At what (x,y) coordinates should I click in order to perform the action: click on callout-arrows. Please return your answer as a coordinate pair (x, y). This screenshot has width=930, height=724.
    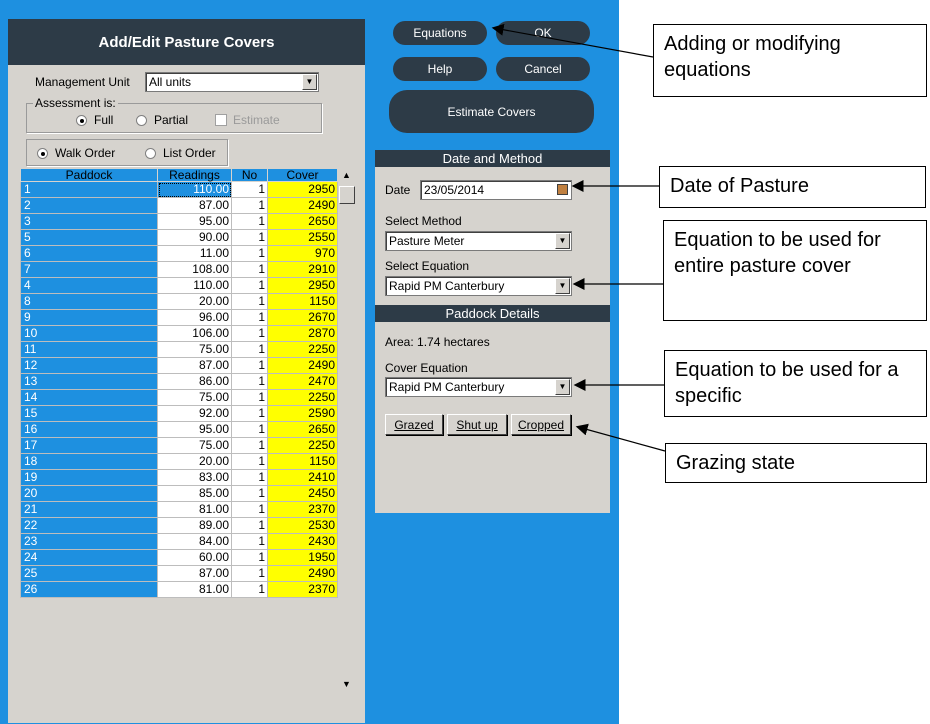
    Looking at the image, I should click on (578, 237).